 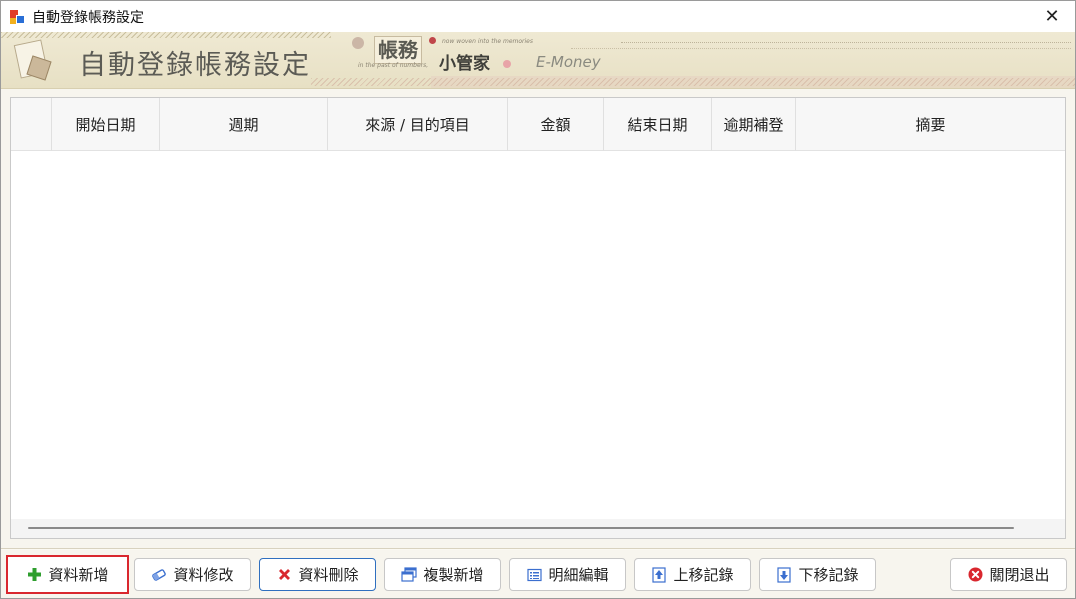 What do you see at coordinates (1052, 16) in the screenshot?
I see `close-window-button: ✕` at bounding box center [1052, 16].